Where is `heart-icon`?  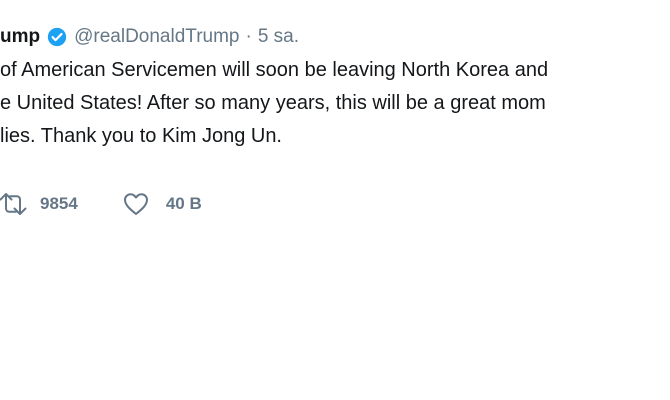
heart-icon is located at coordinates (136, 204).